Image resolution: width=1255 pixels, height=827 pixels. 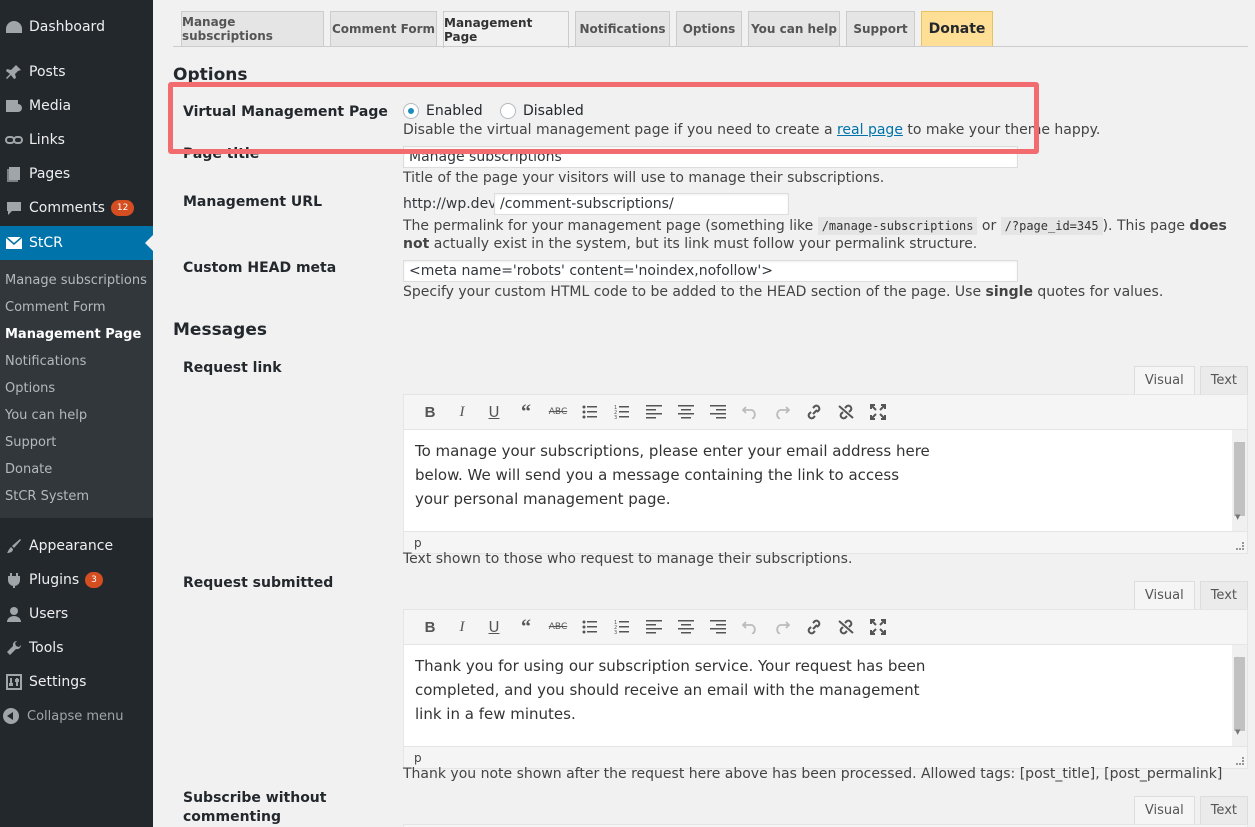 I want to click on menu-comments: Comments 12, so click(x=76, y=208).